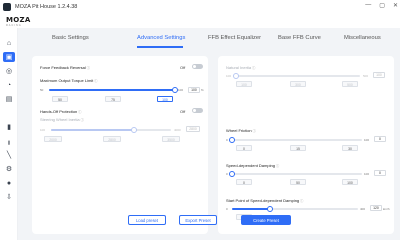  What do you see at coordinates (241, 130) in the screenshot?
I see `wheel-friction-label: Wheel Frictionⓘ` at bounding box center [241, 130].